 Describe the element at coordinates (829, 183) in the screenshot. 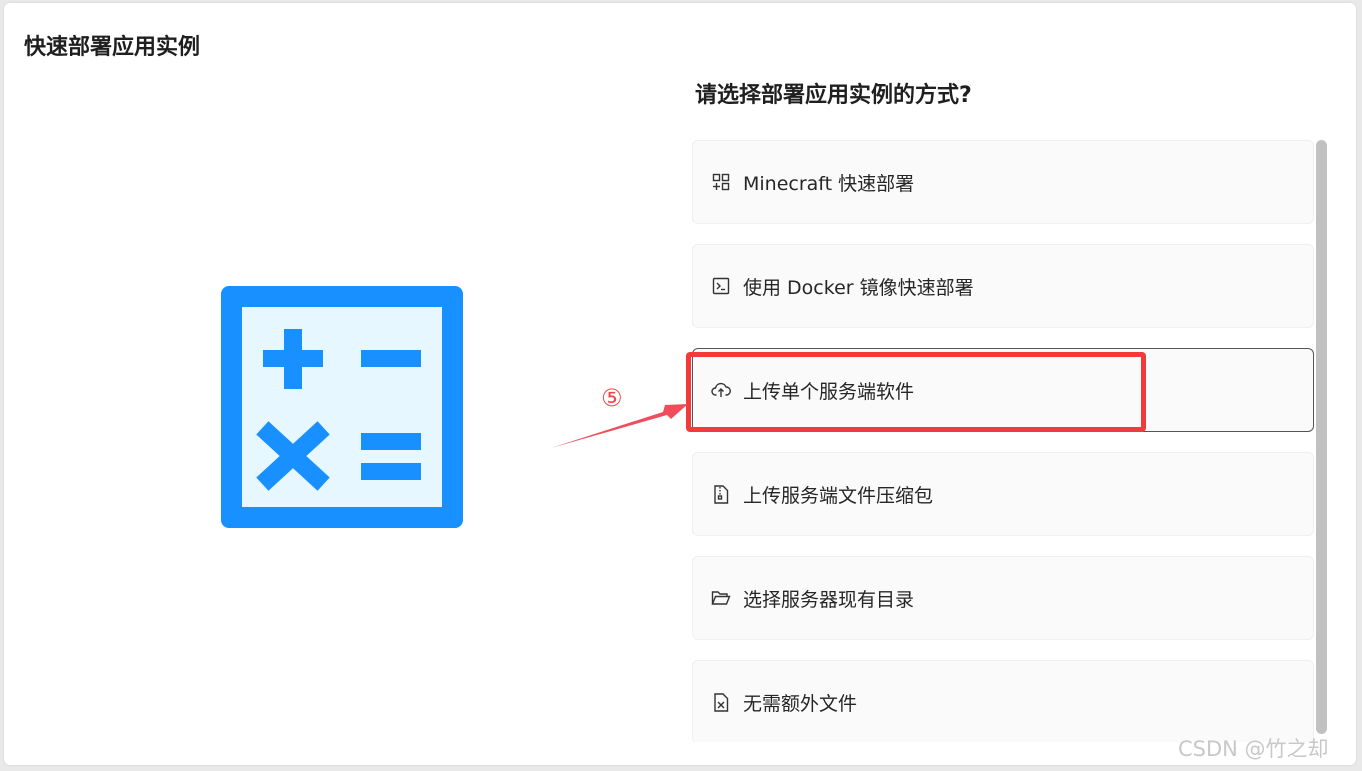

I see `option-label: Minecraft 快速部署` at that location.